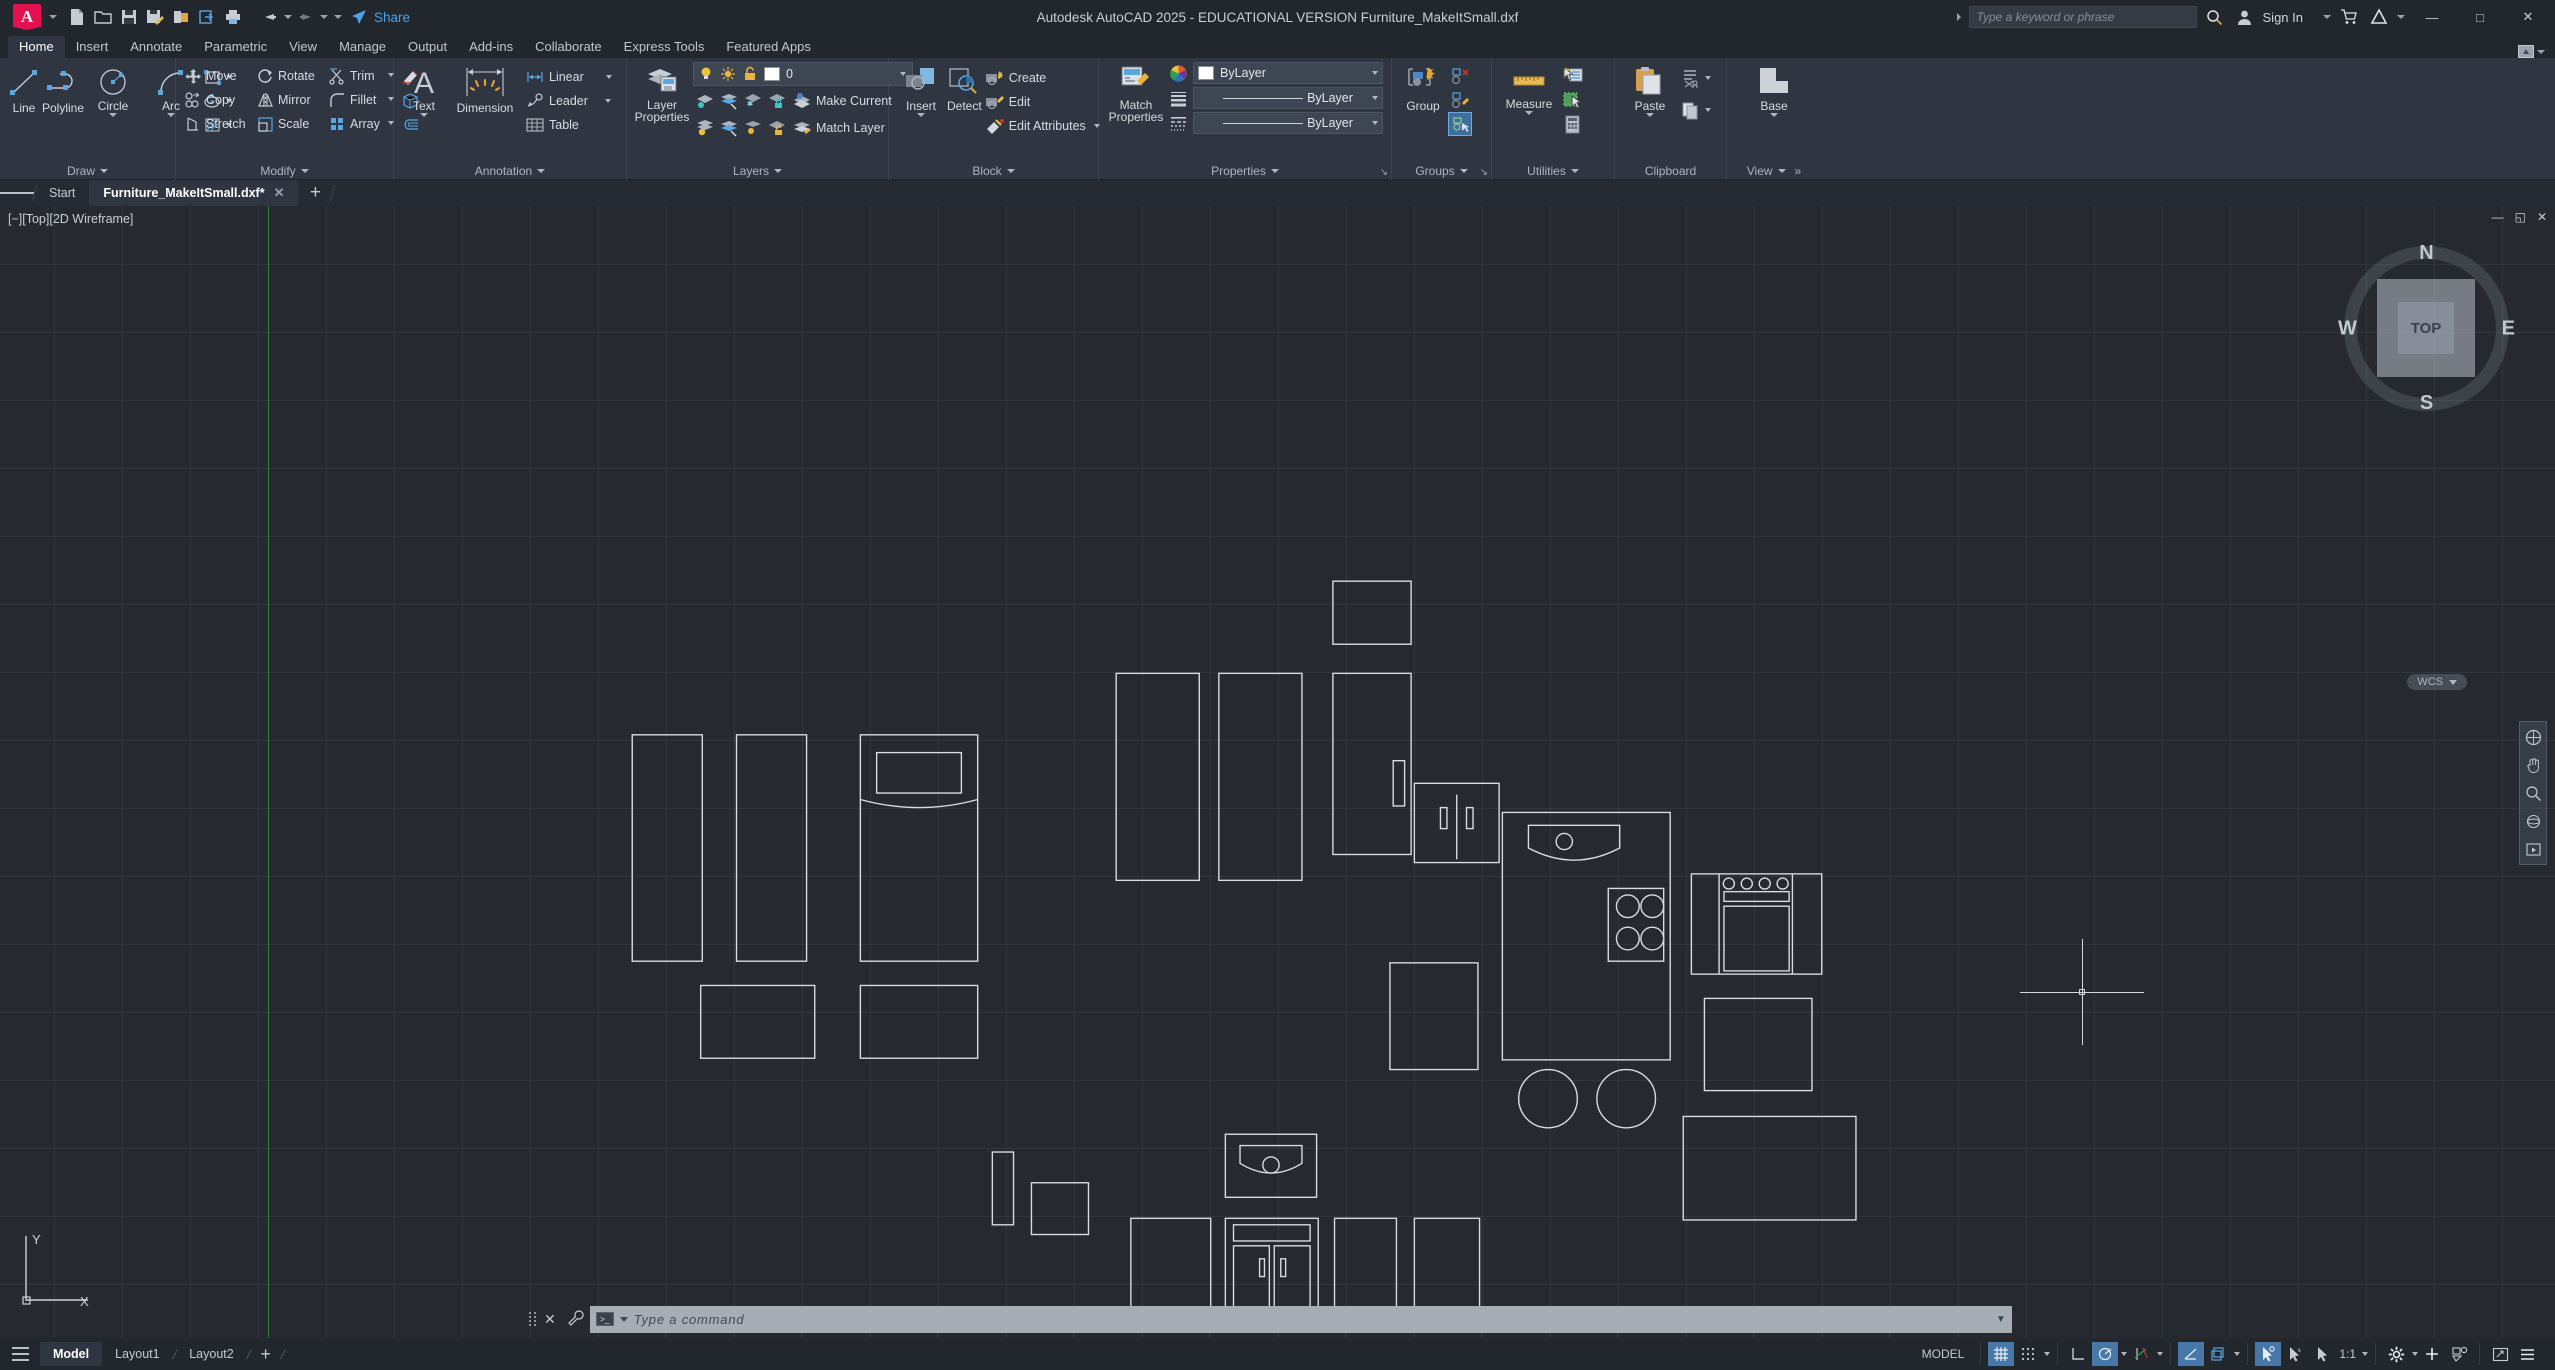 The image size is (2555, 1370). What do you see at coordinates (2347, 1354) in the screenshot?
I see `annotation-scale-label: 1:1` at bounding box center [2347, 1354].